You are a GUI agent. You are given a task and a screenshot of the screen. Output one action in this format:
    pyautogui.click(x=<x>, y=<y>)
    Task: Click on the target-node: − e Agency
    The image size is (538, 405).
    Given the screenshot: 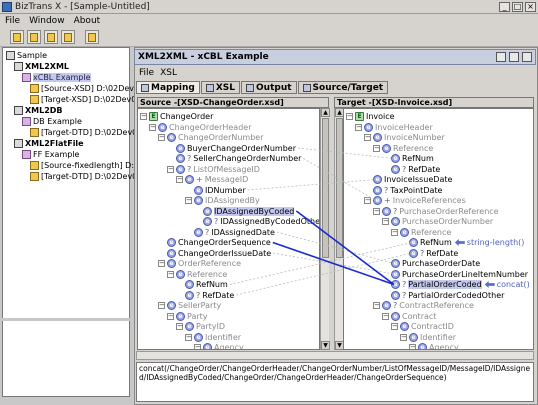 What is the action you would take?
    pyautogui.click(x=434, y=345)
    